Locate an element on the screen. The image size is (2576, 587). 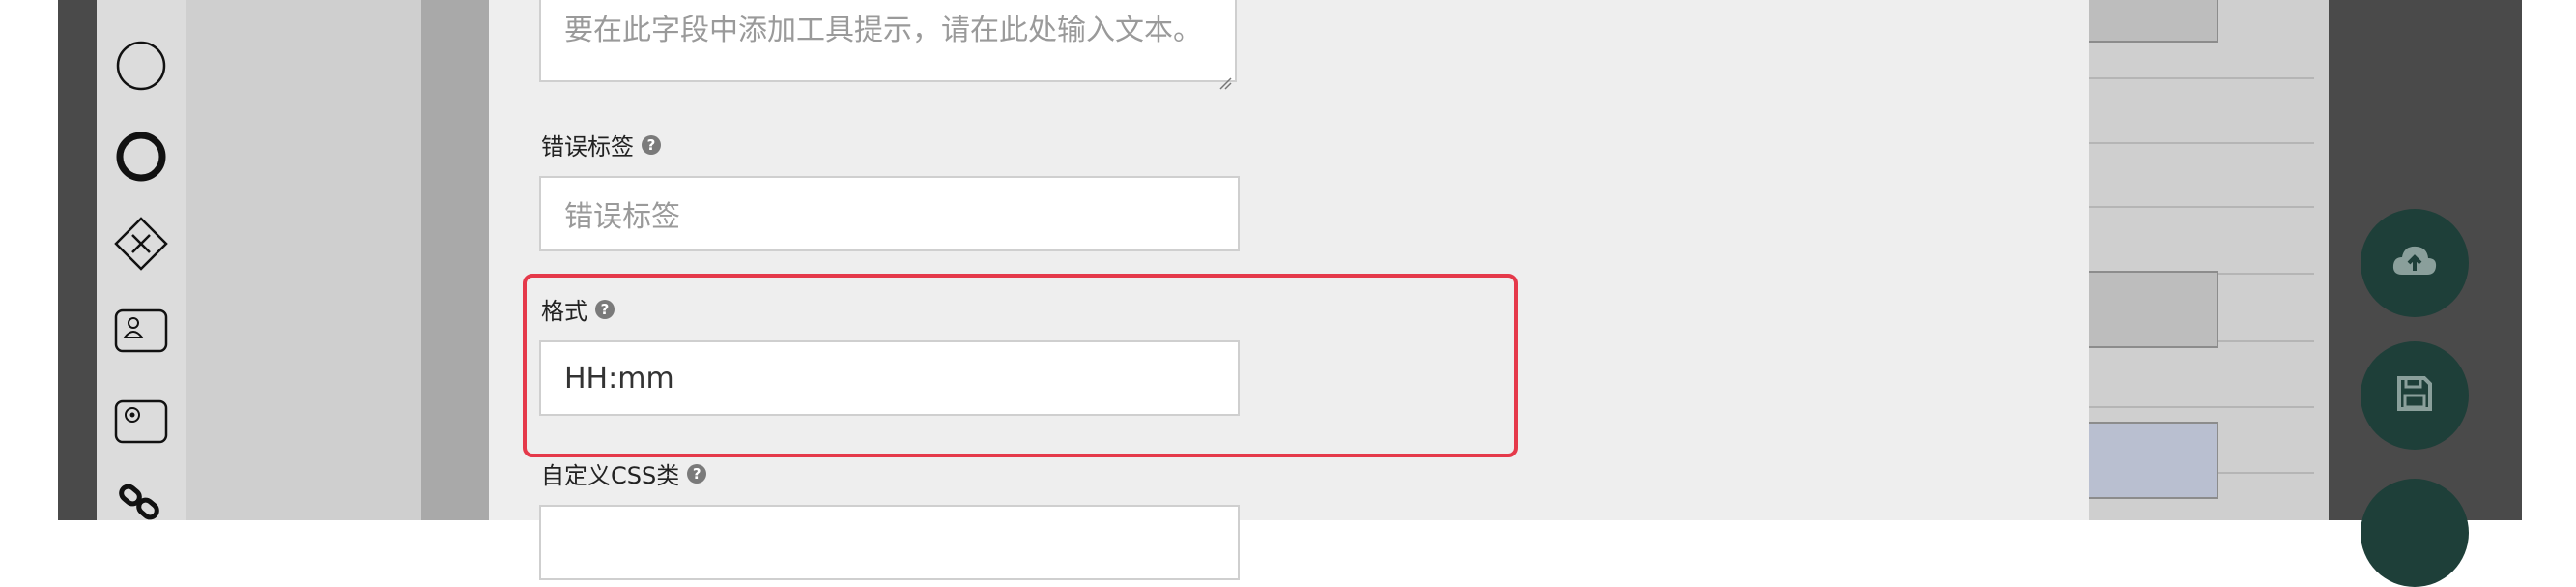
upload-button is located at coordinates (2415, 263).